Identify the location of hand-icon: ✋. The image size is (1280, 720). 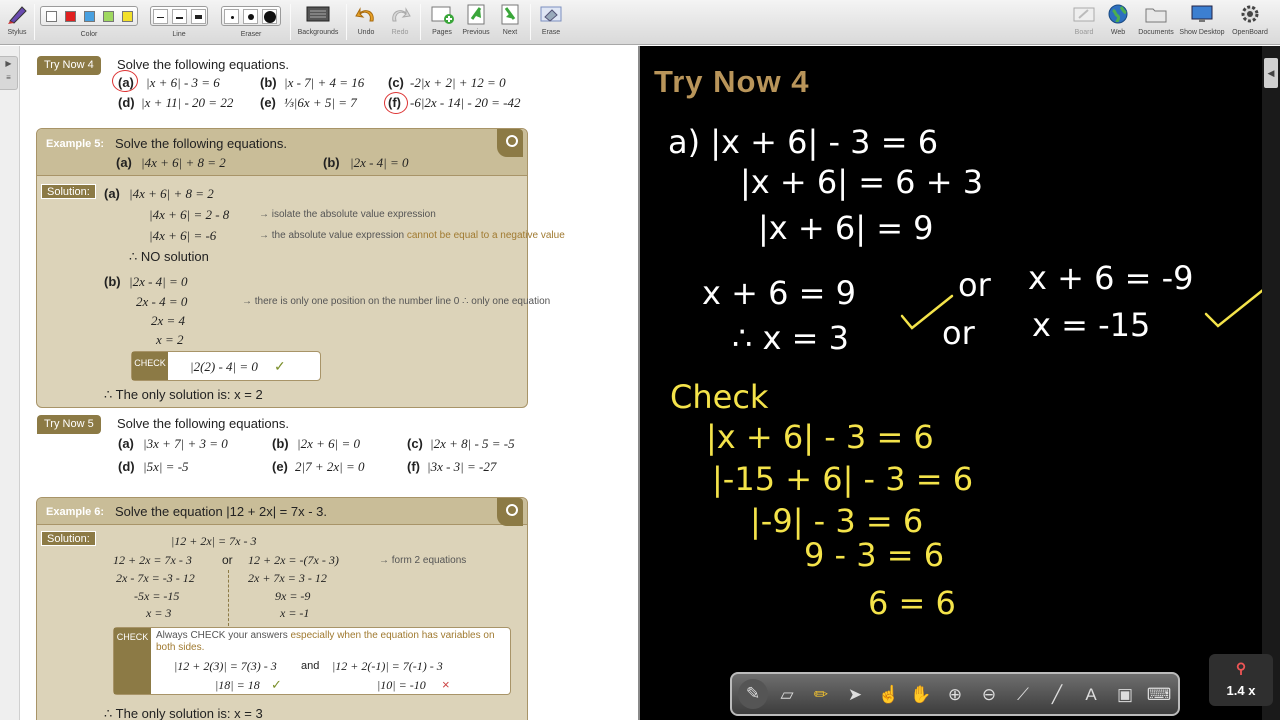
(921, 694).